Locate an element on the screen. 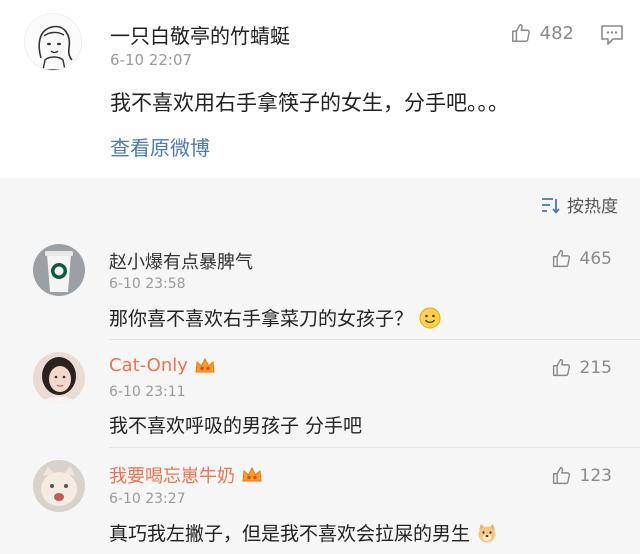 This screenshot has width=640, height=554. comment-body: 那你喜不喜欢右手拿菜刀的女孩子？ is located at coordinates (275, 317).